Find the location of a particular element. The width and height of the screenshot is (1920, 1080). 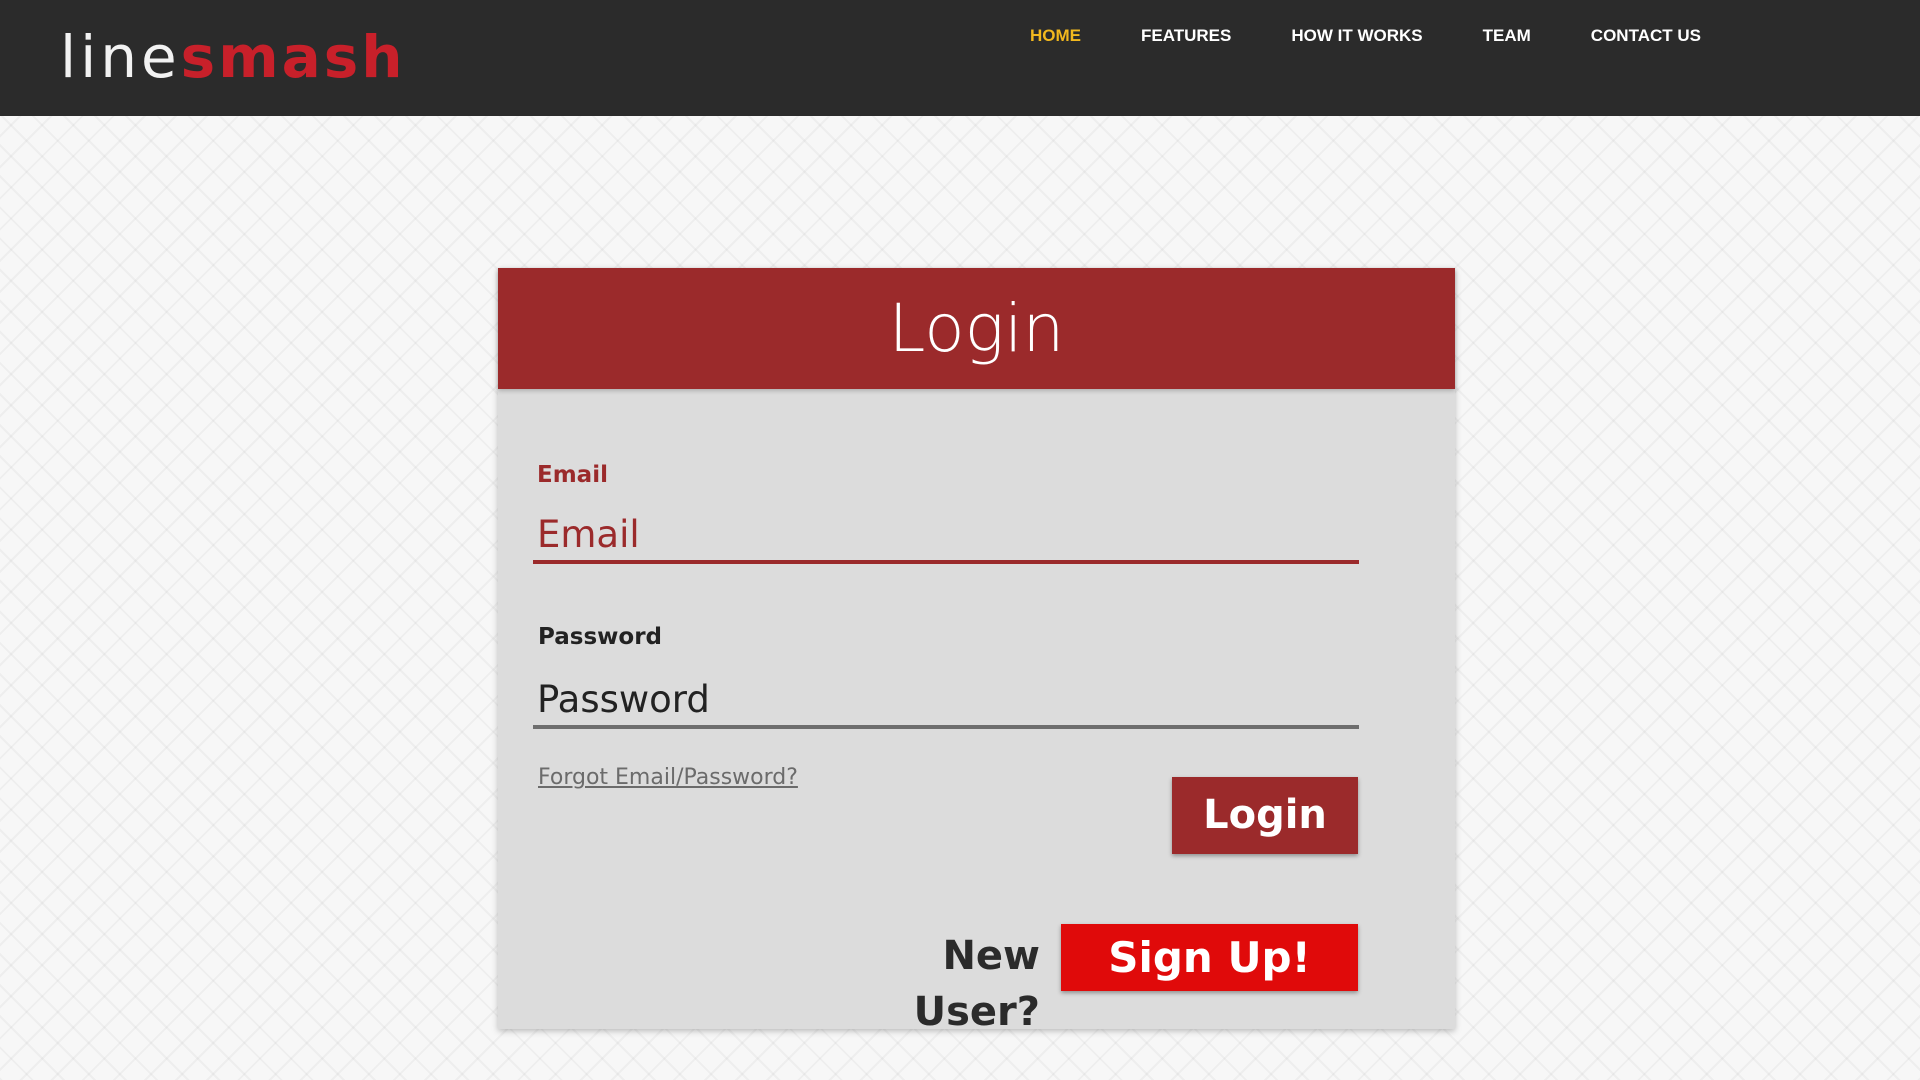

login-button: Login is located at coordinates (1265, 815).